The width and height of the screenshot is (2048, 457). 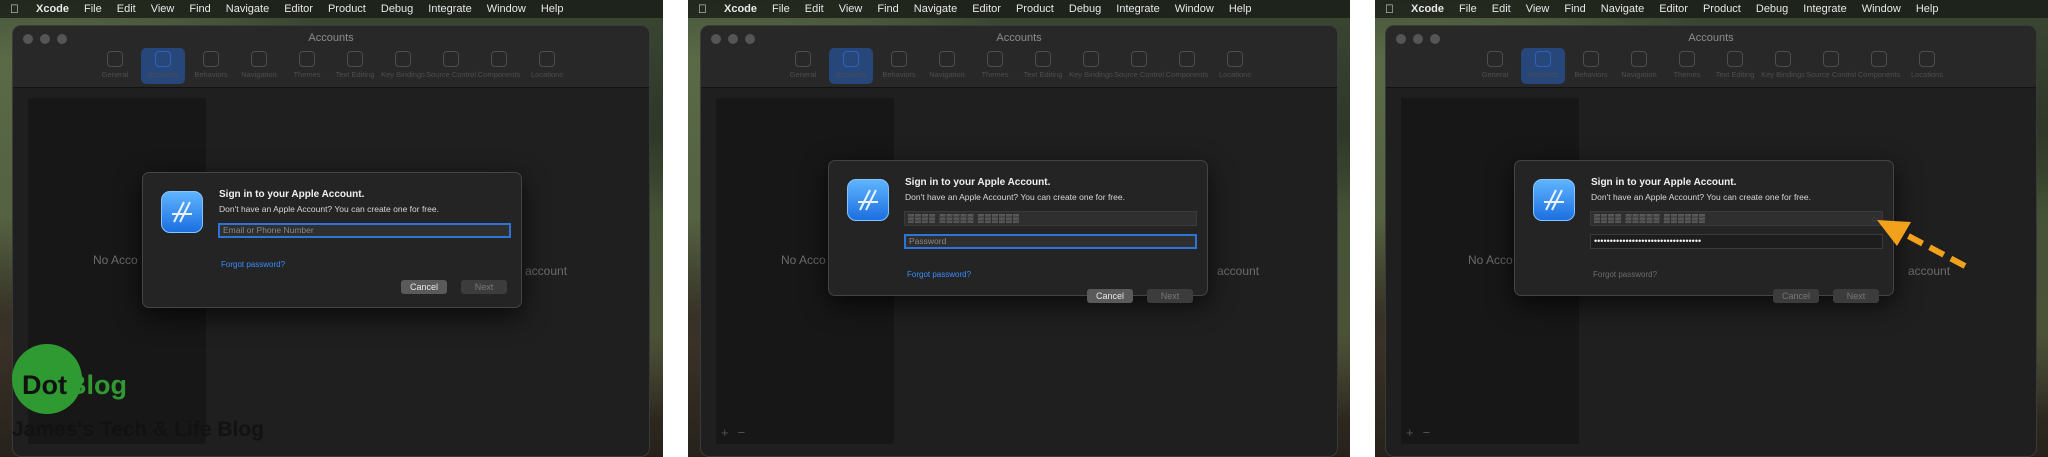 What do you see at coordinates (1831, 74) in the screenshot?
I see `tab-label: Source Control` at bounding box center [1831, 74].